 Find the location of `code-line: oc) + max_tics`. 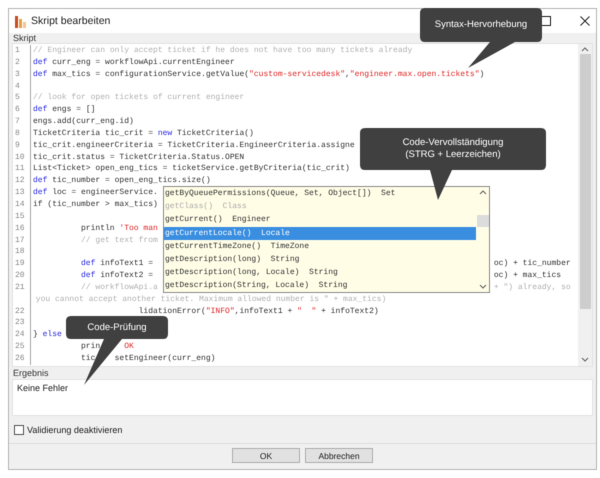

code-line: oc) + max_tics is located at coordinates (528, 275).